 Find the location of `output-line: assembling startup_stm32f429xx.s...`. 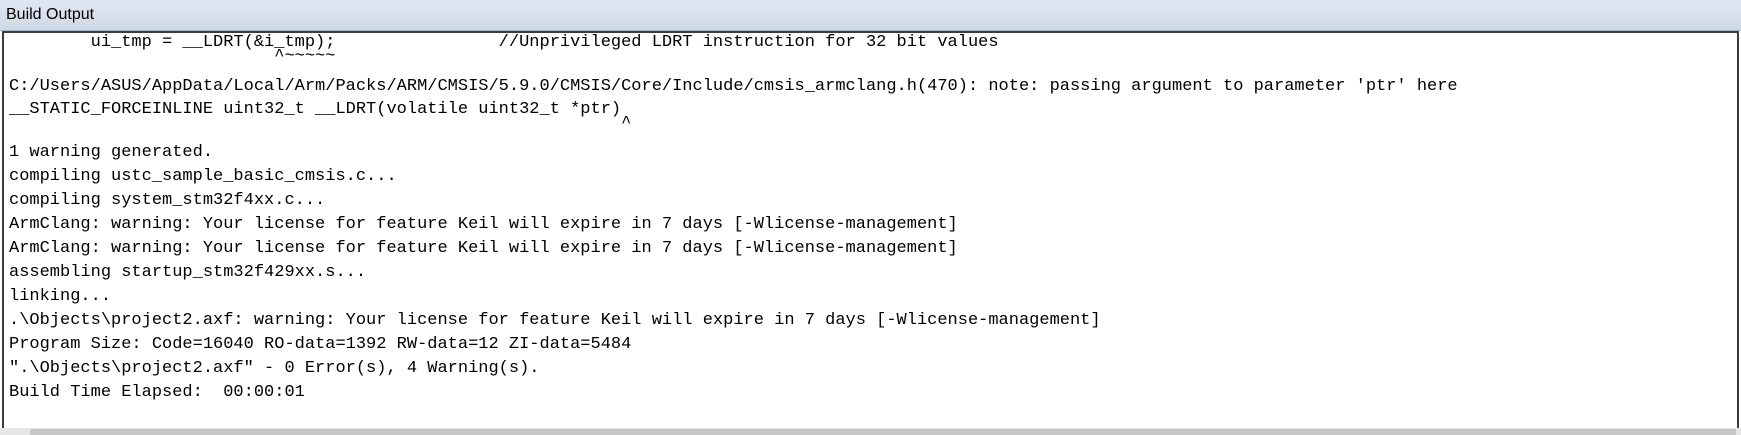

output-line: assembling startup_stm32f429xx.s... is located at coordinates (188, 272).